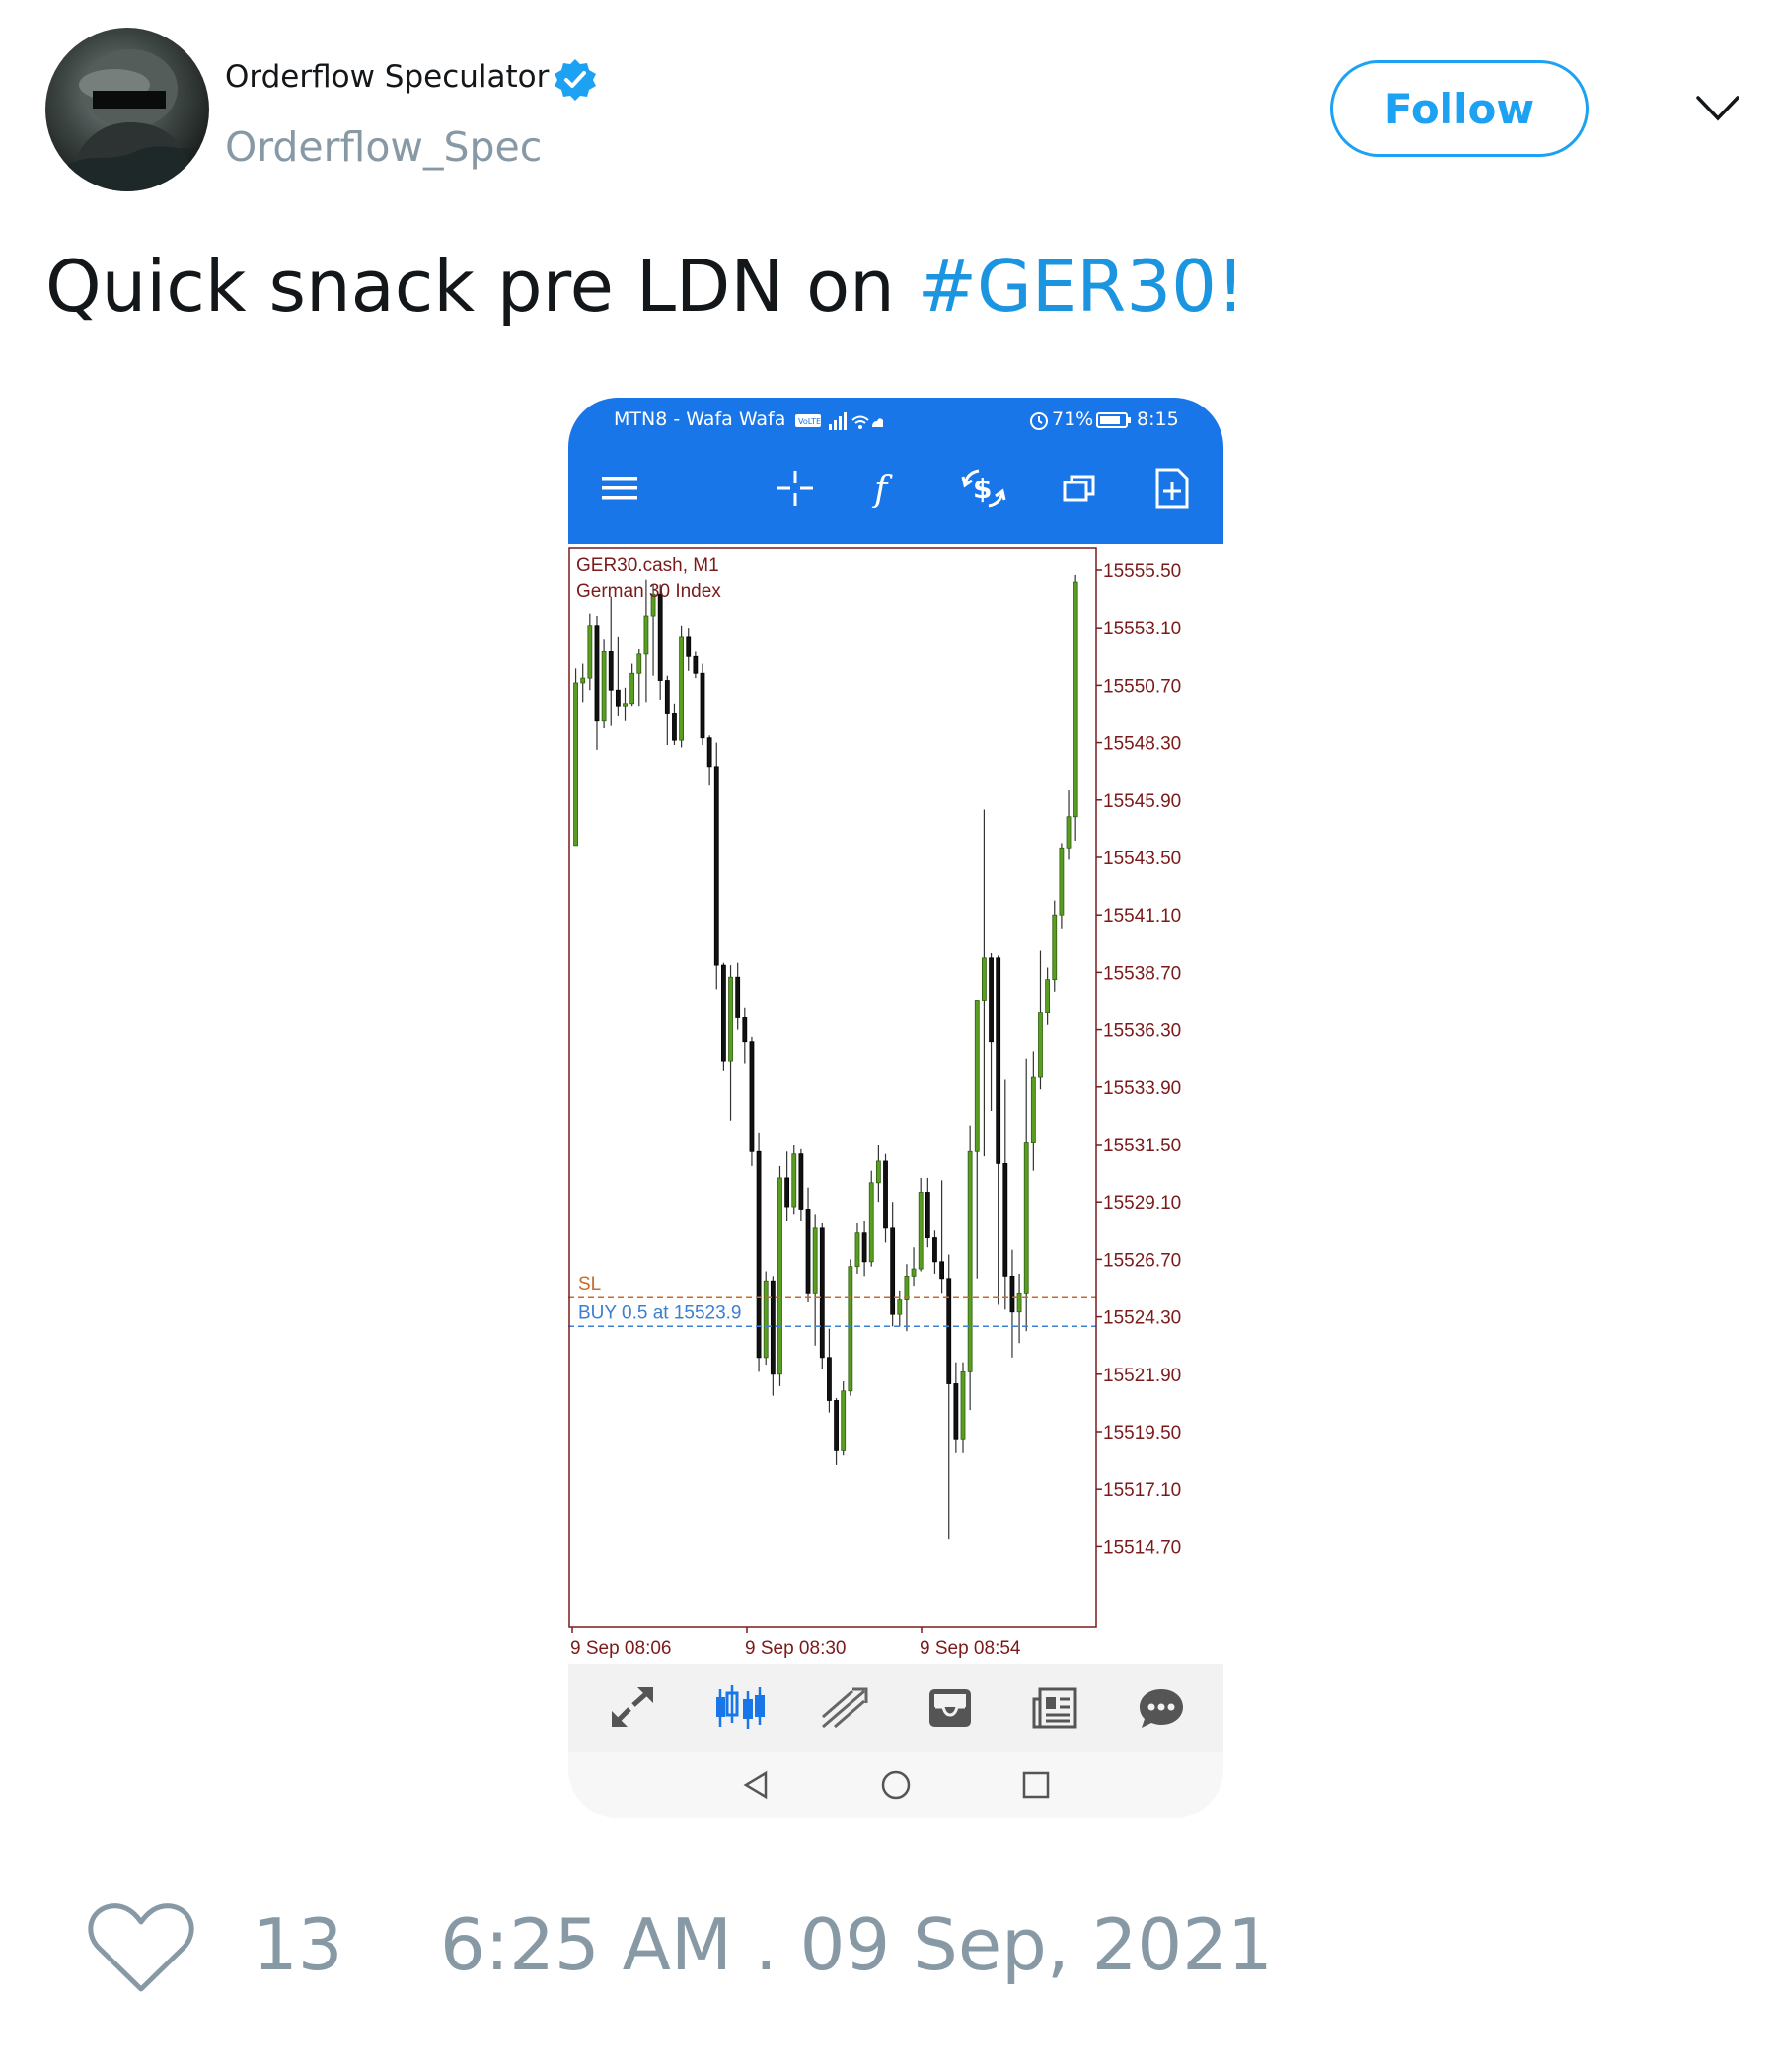 The height and width of the screenshot is (2072, 1776). Describe the element at coordinates (1036, 1785) in the screenshot. I see `recents-icon` at that location.